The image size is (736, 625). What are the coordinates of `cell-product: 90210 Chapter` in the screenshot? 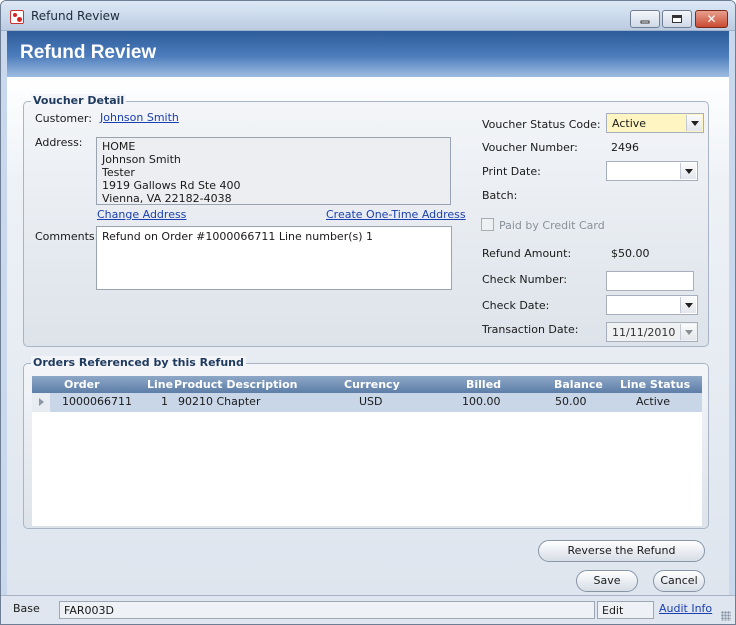 It's located at (219, 401).